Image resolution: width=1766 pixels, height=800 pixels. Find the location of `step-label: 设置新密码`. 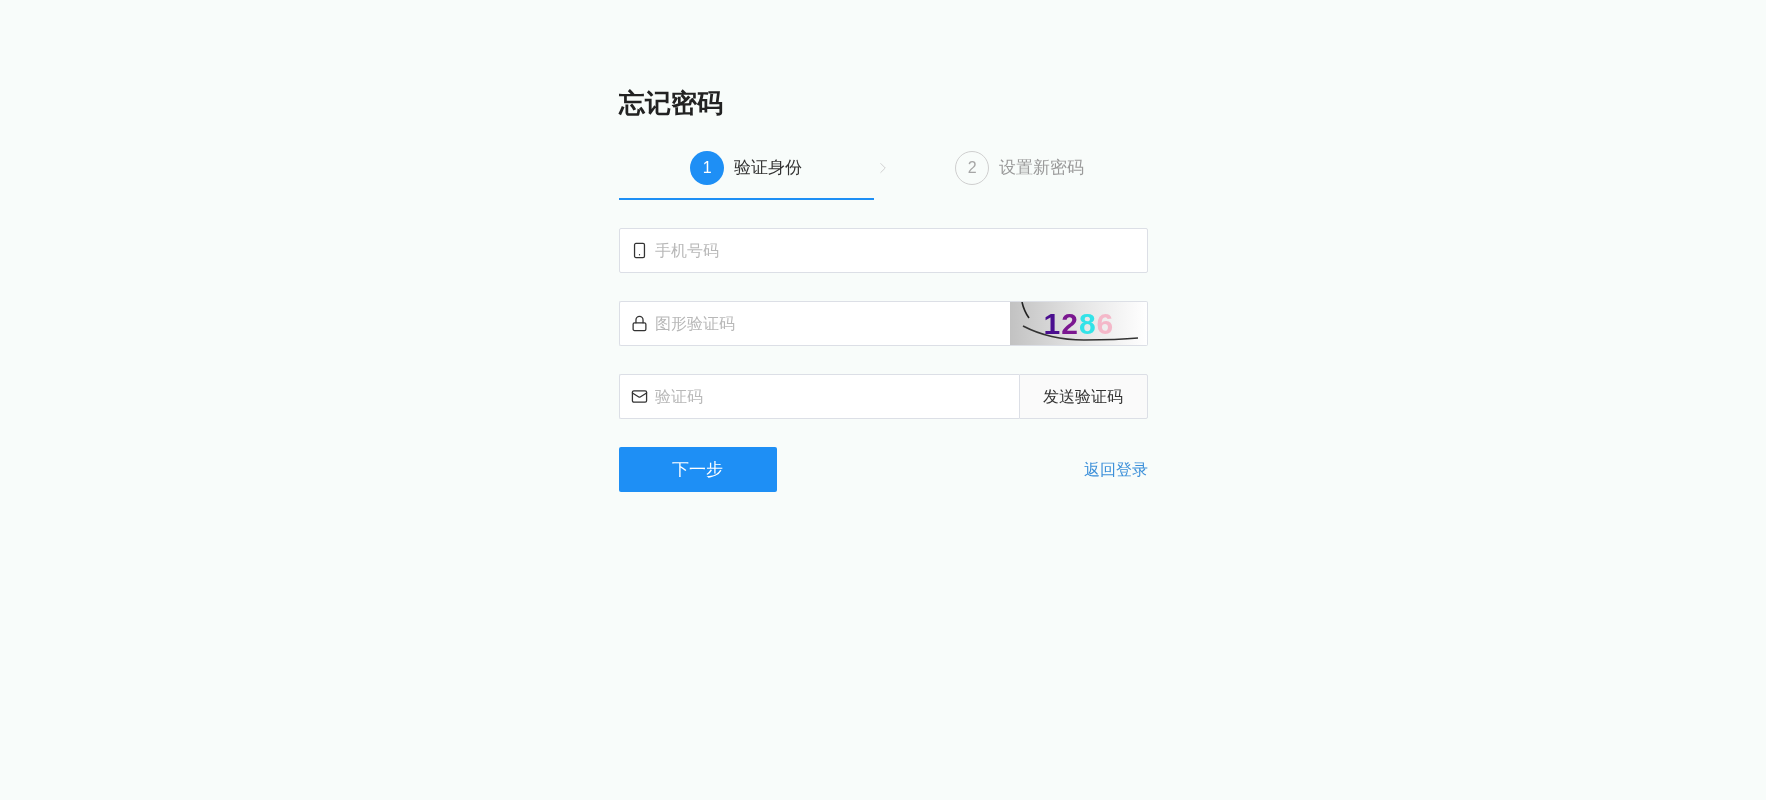

step-label: 设置新密码 is located at coordinates (1042, 168).